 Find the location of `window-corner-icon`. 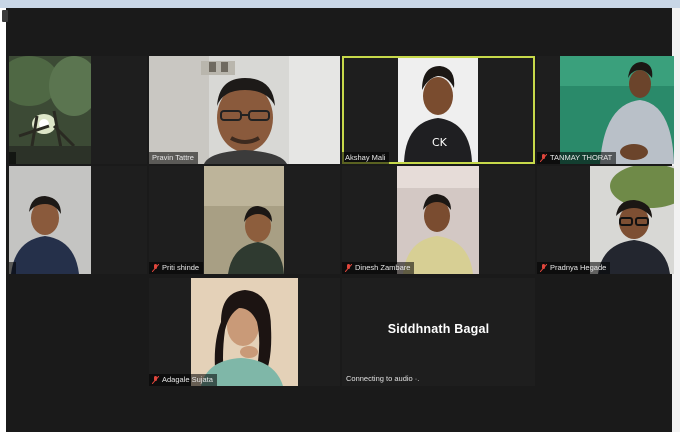

window-corner-icon is located at coordinates (5, 16).